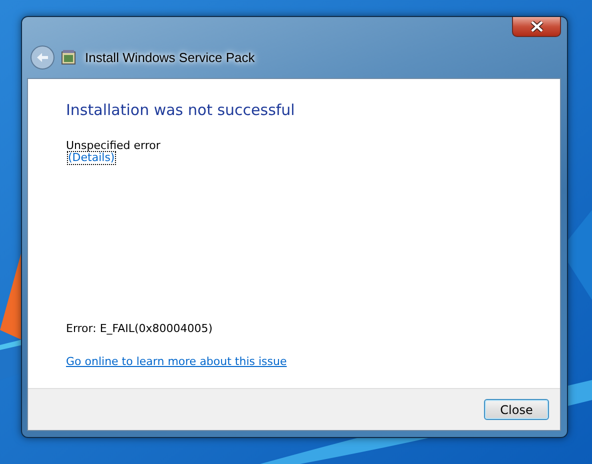  I want to click on back-icon, so click(42, 57).